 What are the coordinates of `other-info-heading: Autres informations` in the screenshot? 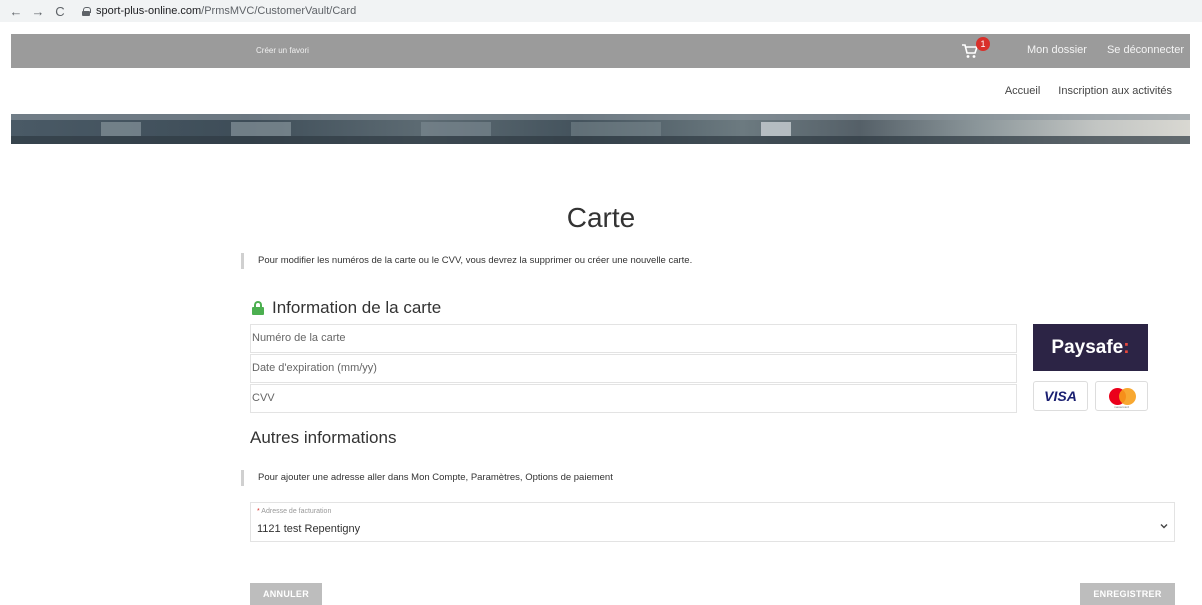 It's located at (323, 437).